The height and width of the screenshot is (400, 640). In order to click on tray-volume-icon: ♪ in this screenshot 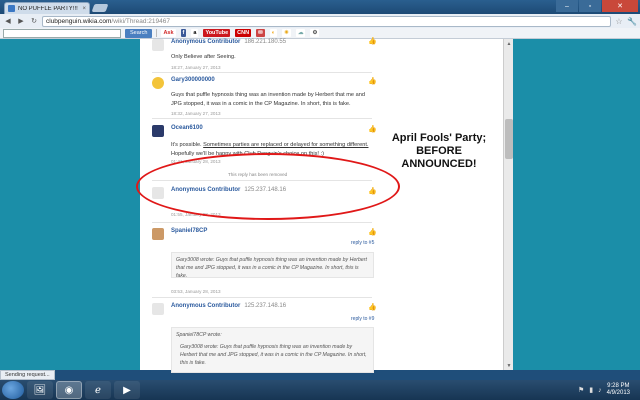, I will do `click(600, 390)`.